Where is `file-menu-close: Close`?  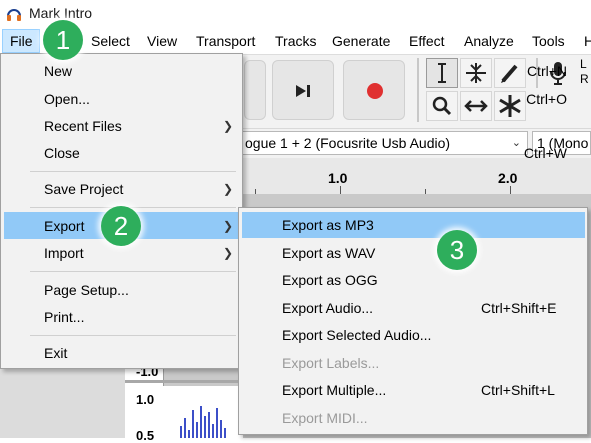 file-menu-close: Close is located at coordinates (62, 153).